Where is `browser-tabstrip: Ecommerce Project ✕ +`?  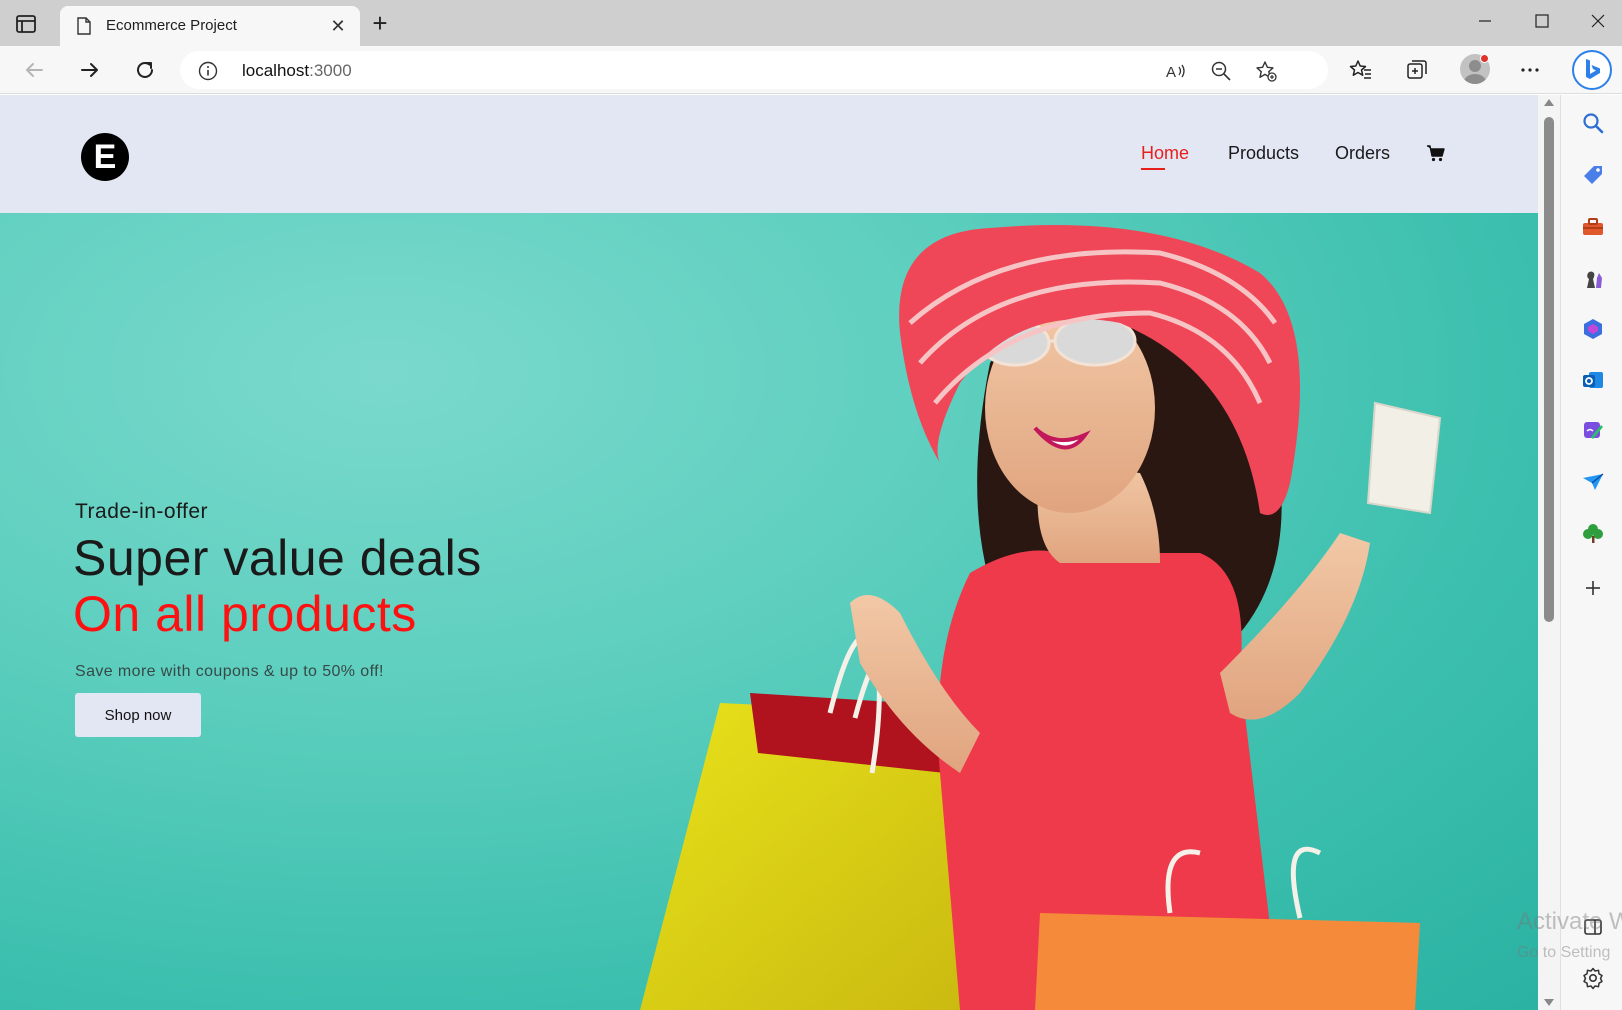
browser-tabstrip: Ecommerce Project ✕ + is located at coordinates (811, 23).